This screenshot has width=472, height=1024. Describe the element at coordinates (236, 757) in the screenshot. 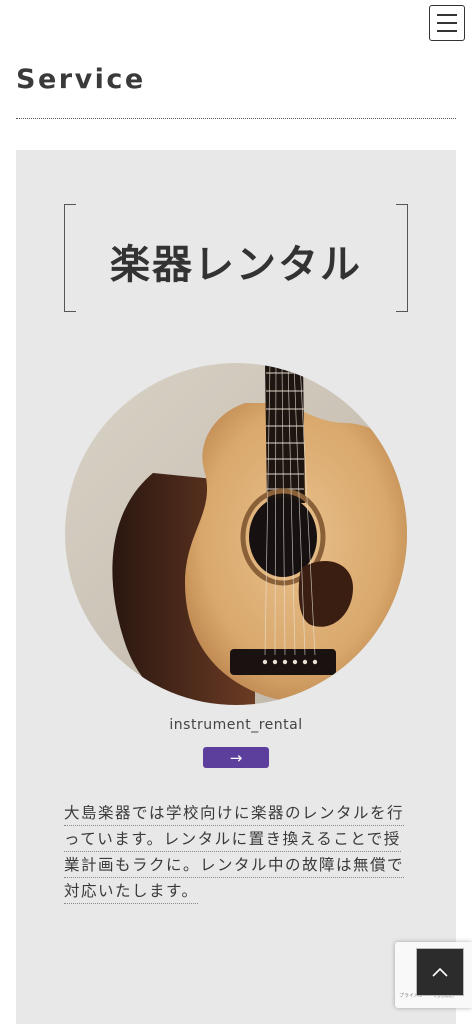

I see `service-detail-arrow-button: →` at that location.